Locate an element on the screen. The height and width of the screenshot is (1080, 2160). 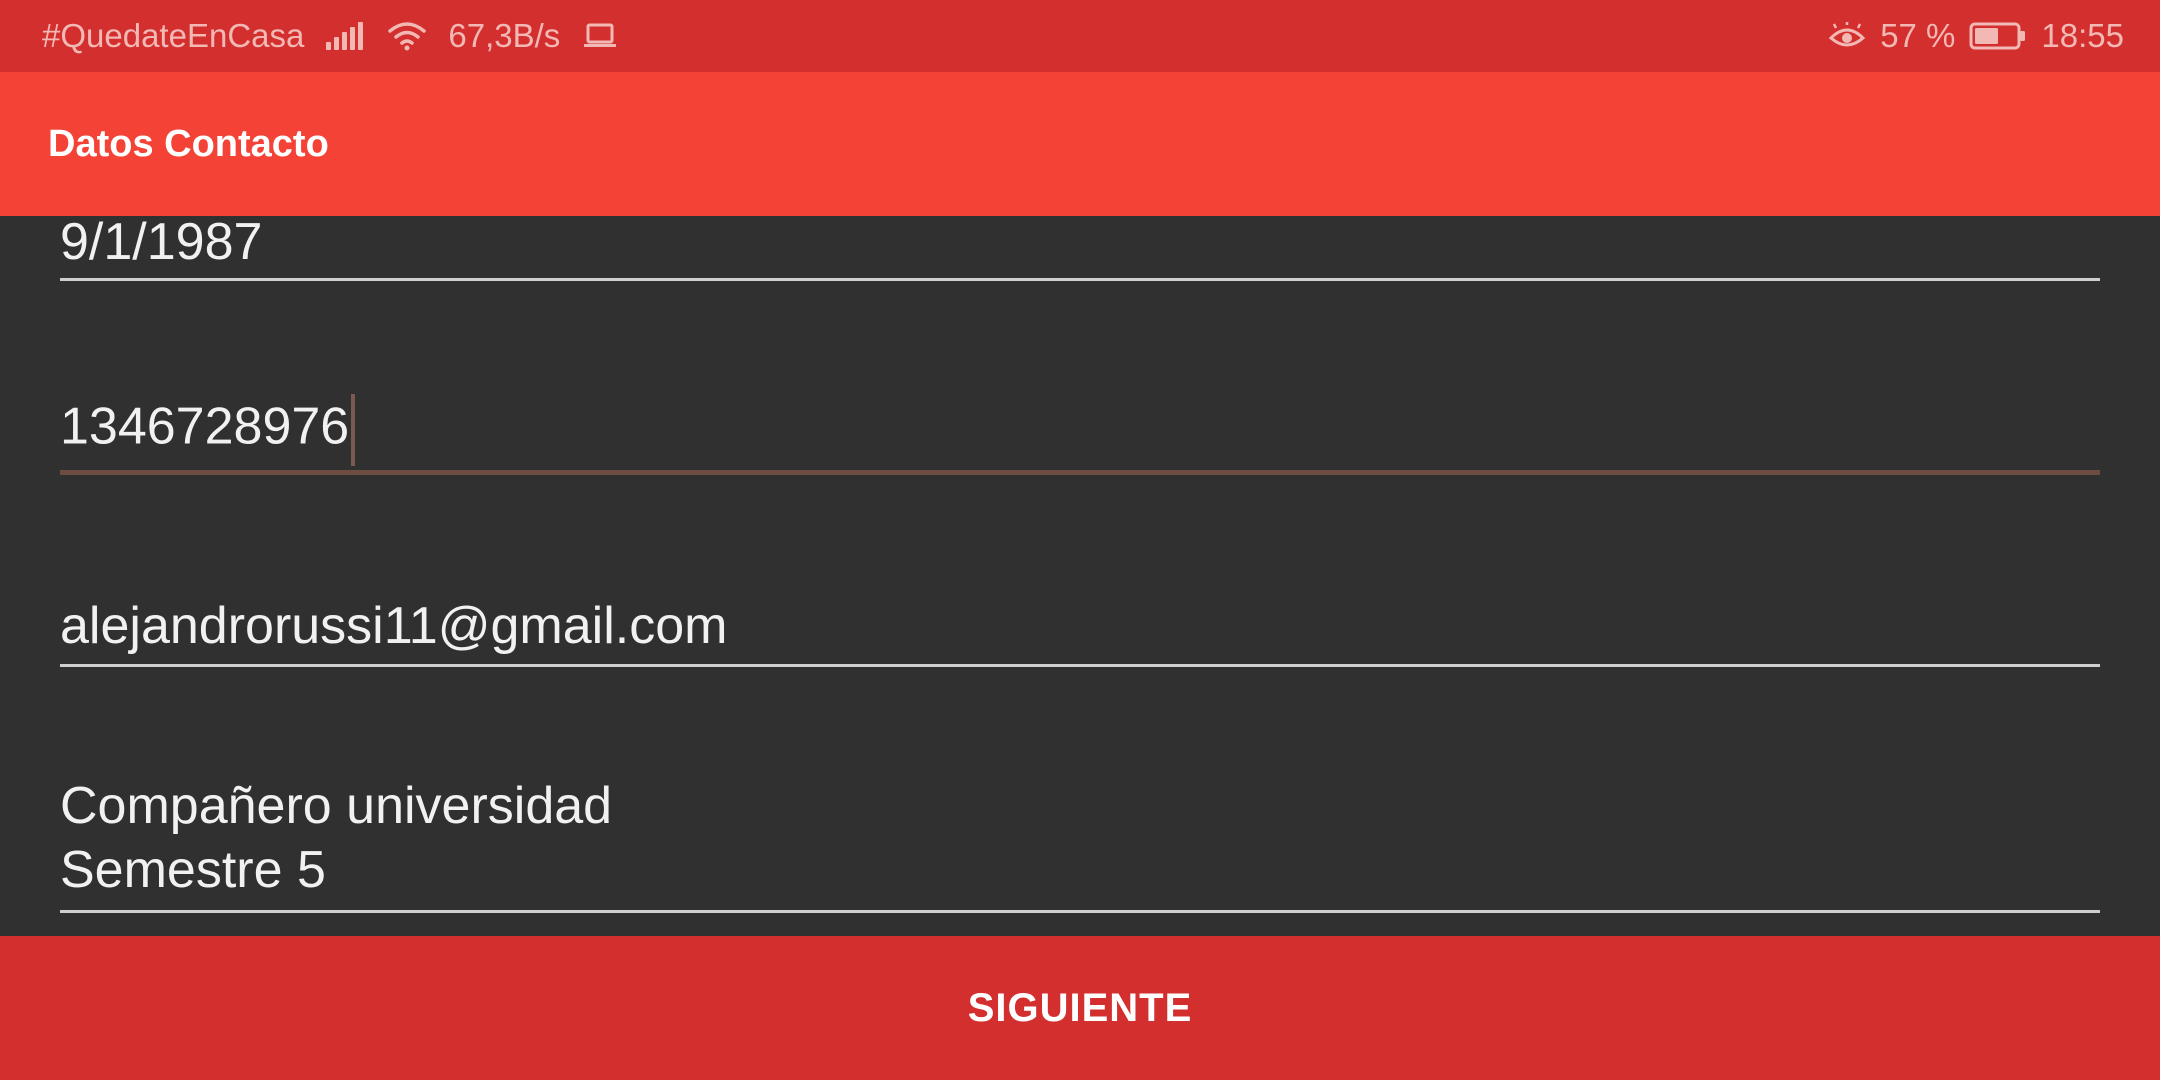
laptop-icon is located at coordinates (600, 36).